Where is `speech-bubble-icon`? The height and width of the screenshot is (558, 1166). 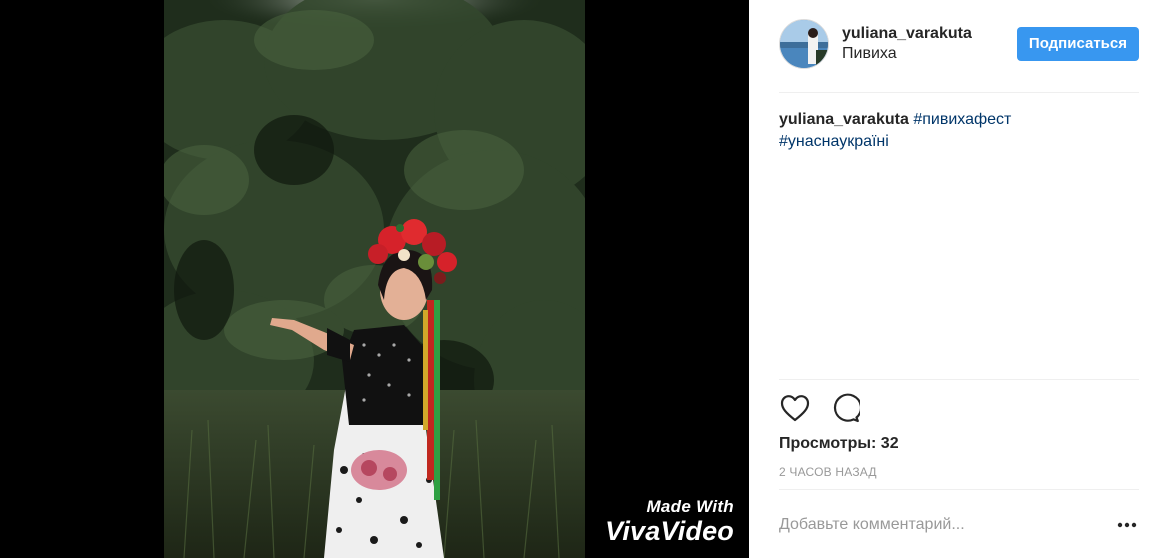 speech-bubble-icon is located at coordinates (846, 408).